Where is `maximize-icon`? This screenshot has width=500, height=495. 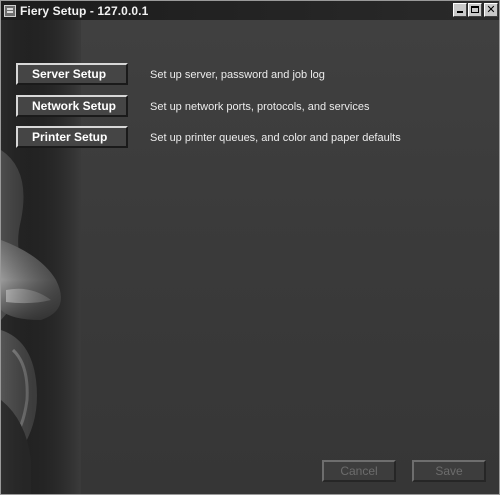 maximize-icon is located at coordinates (475, 10).